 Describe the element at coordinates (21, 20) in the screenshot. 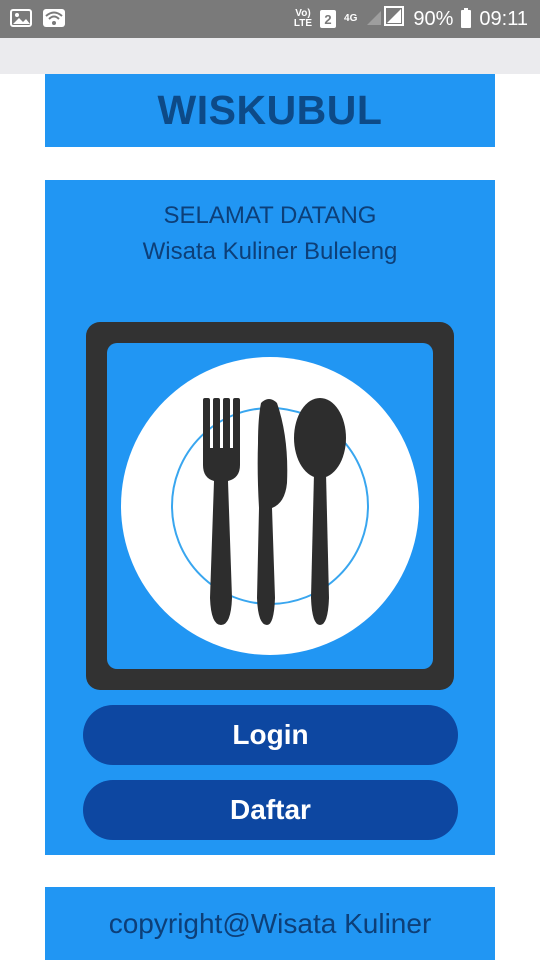

I see `gallery-notification-icon` at that location.